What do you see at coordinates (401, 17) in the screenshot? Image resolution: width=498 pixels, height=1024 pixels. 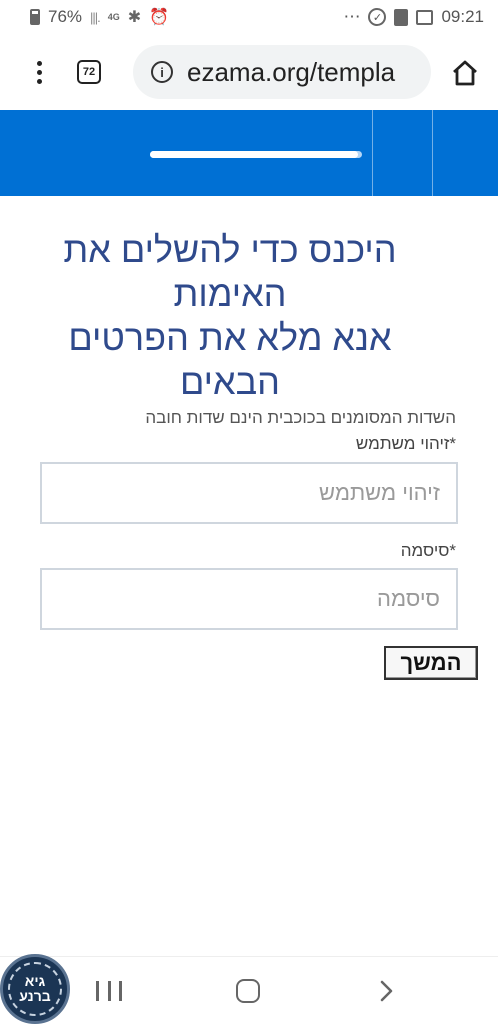 I see `document-icon` at bounding box center [401, 17].